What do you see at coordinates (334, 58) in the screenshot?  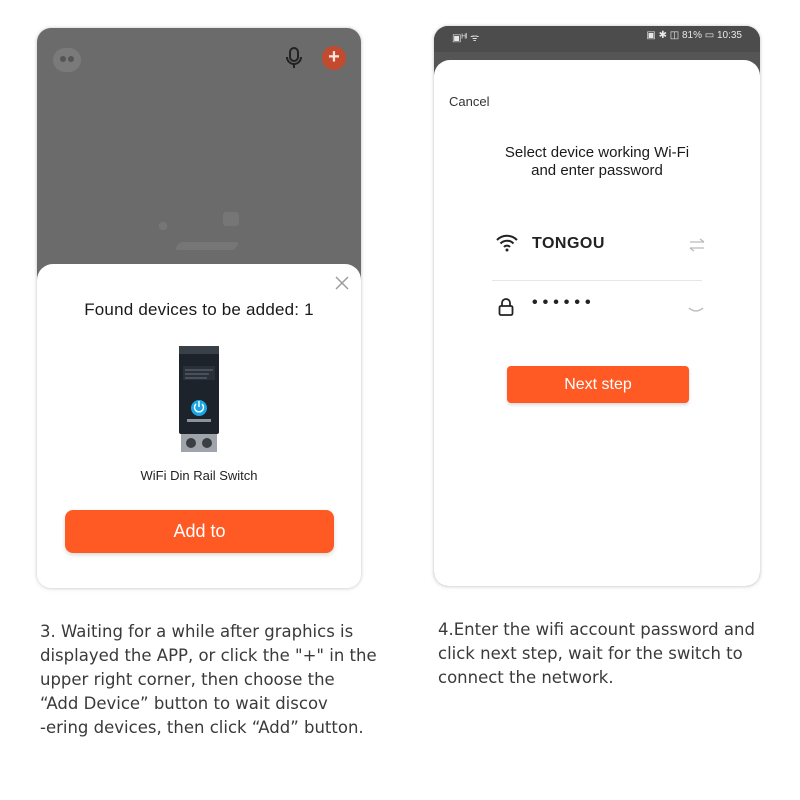 I see `plus-icon: +` at bounding box center [334, 58].